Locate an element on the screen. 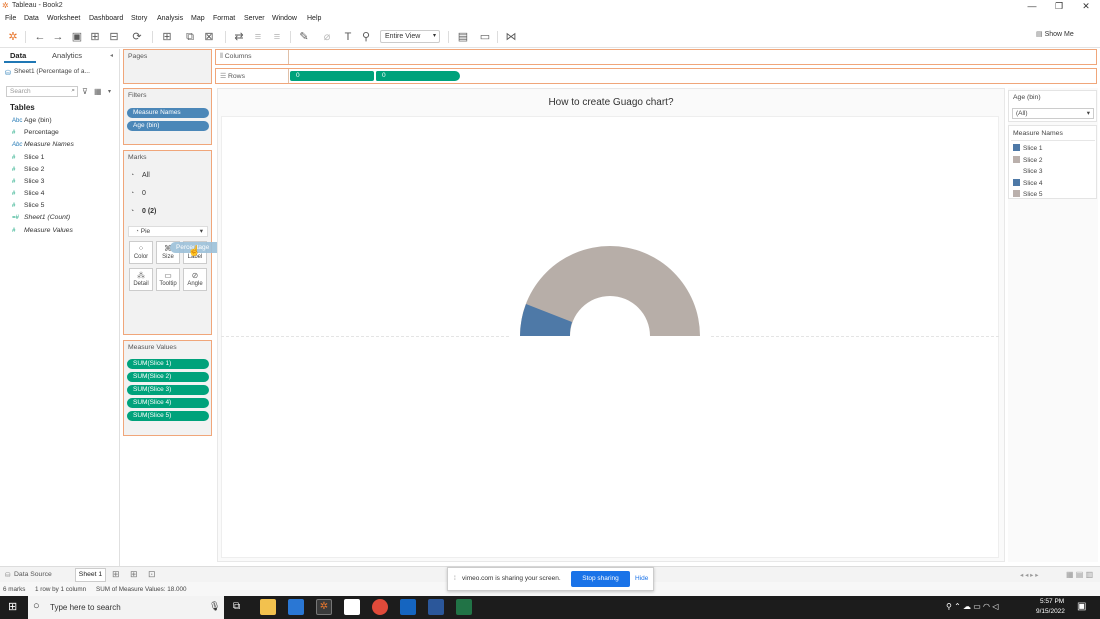  file-explorer-icon is located at coordinates (268, 607).